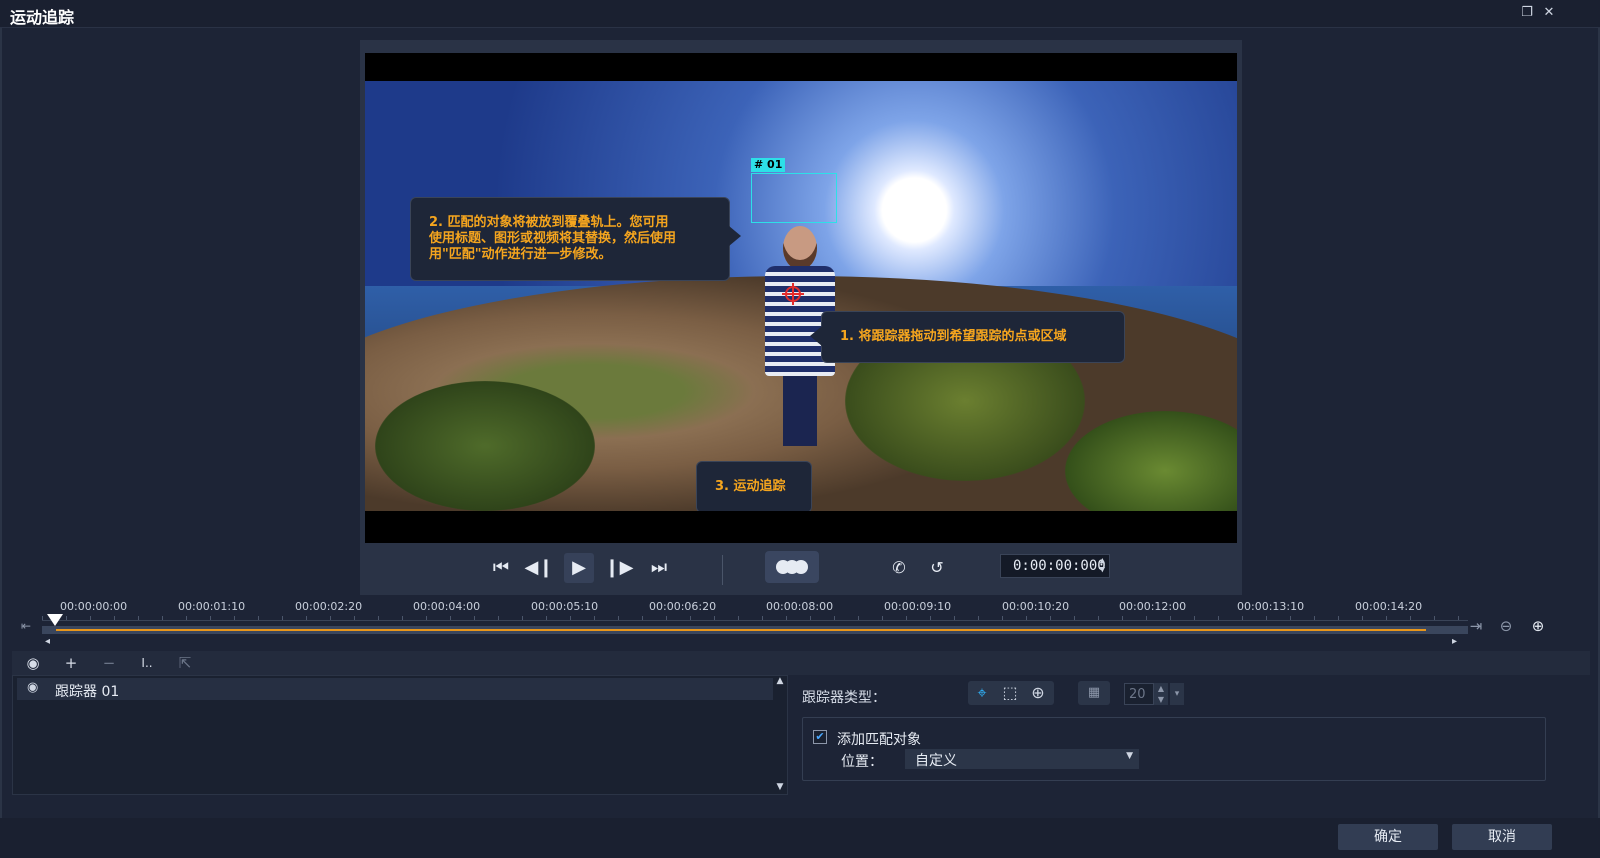  I want to click on position-select: 自定义 ▼, so click(1022, 759).